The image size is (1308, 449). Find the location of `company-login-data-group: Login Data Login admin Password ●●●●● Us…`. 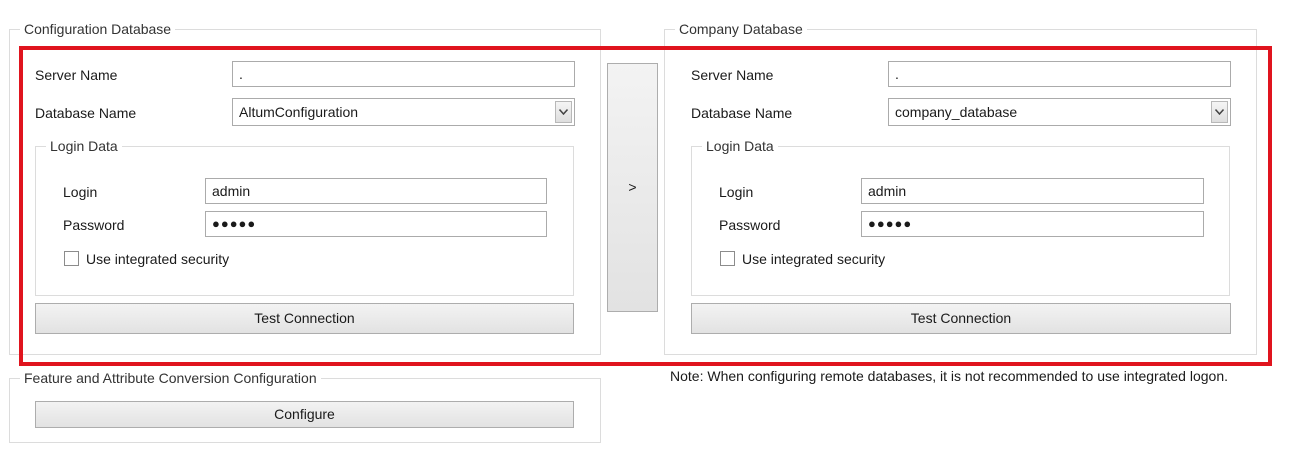

company-login-data-group: Login Data Login admin Password ●●●●● Us… is located at coordinates (960, 217).